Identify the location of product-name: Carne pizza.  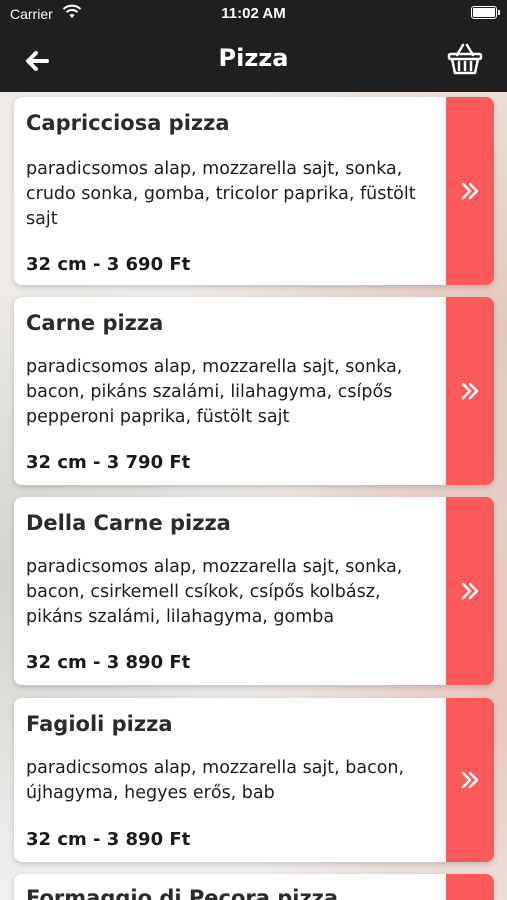
(95, 323).